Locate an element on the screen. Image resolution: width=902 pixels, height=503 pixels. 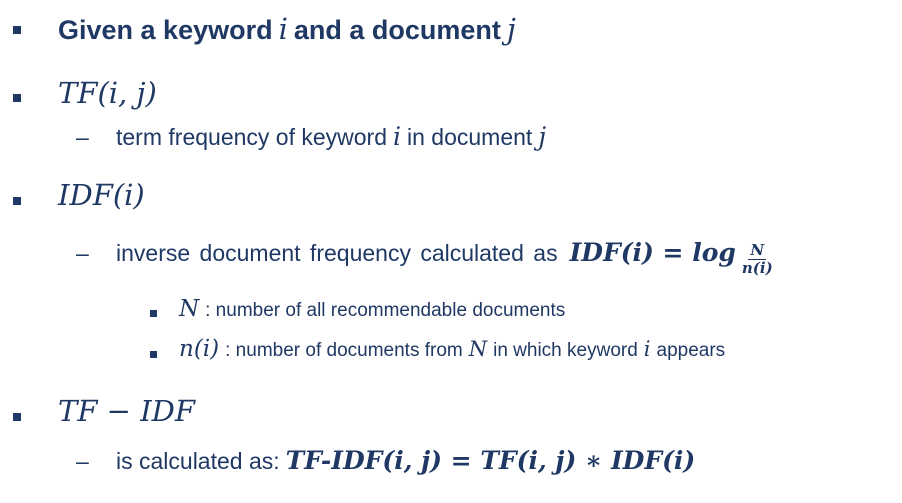
tfidf-formula: TF-IDF(i, j) = TF(i, j) ∗ IDF(i) is located at coordinates (490, 460).